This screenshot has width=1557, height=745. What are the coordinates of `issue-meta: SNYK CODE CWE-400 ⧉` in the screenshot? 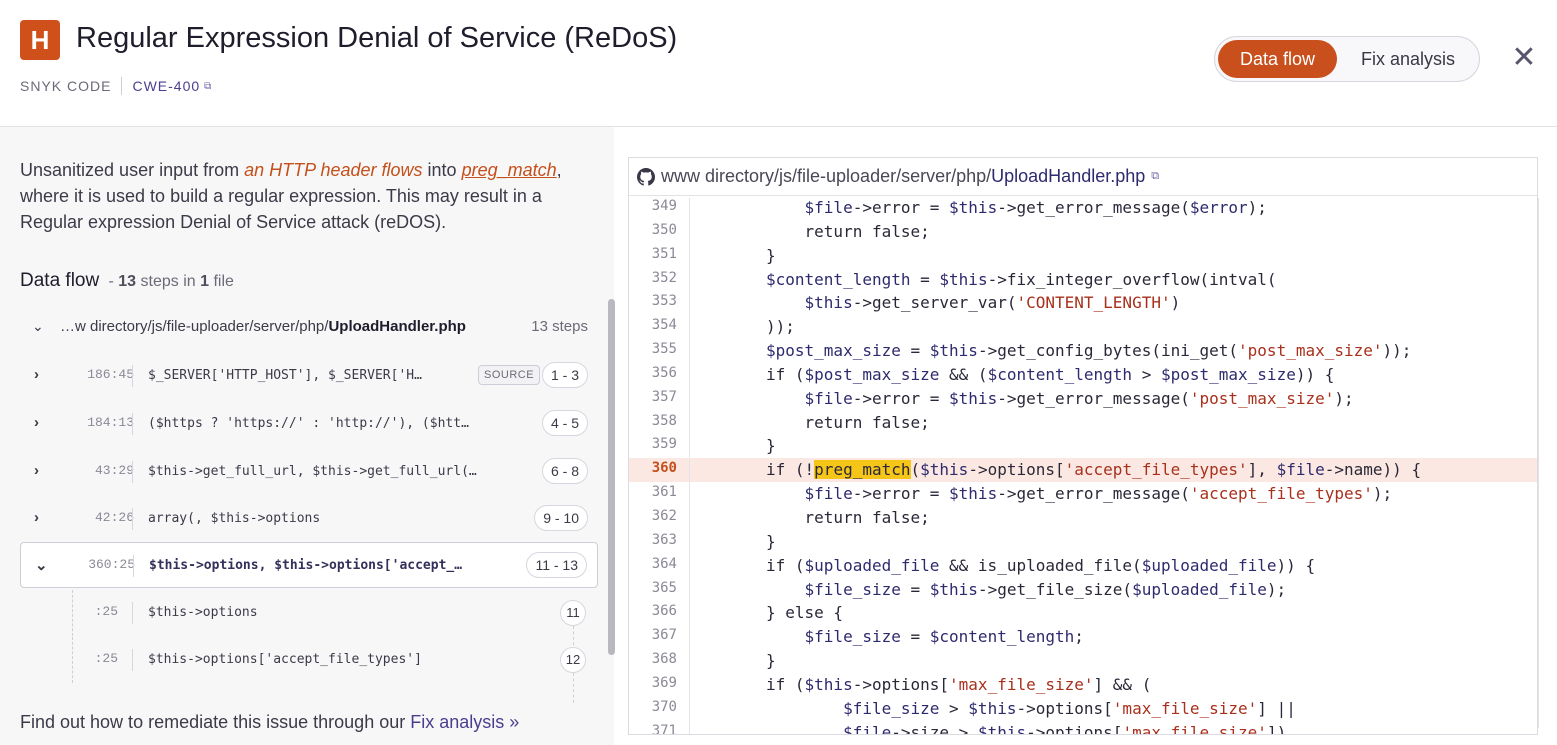 It's located at (116, 86).